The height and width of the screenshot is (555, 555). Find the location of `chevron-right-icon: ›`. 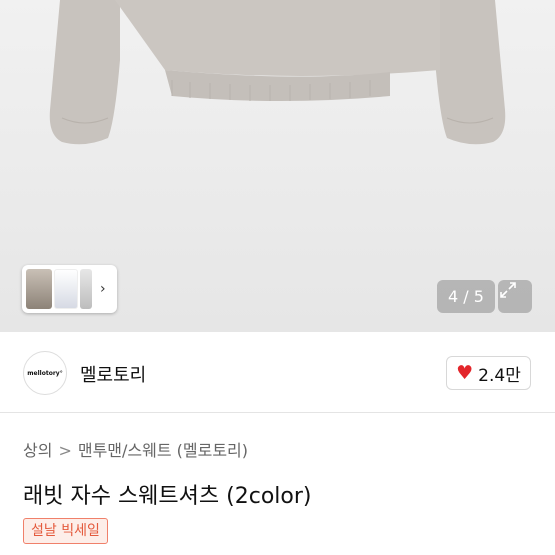

chevron-right-icon: › is located at coordinates (103, 289).